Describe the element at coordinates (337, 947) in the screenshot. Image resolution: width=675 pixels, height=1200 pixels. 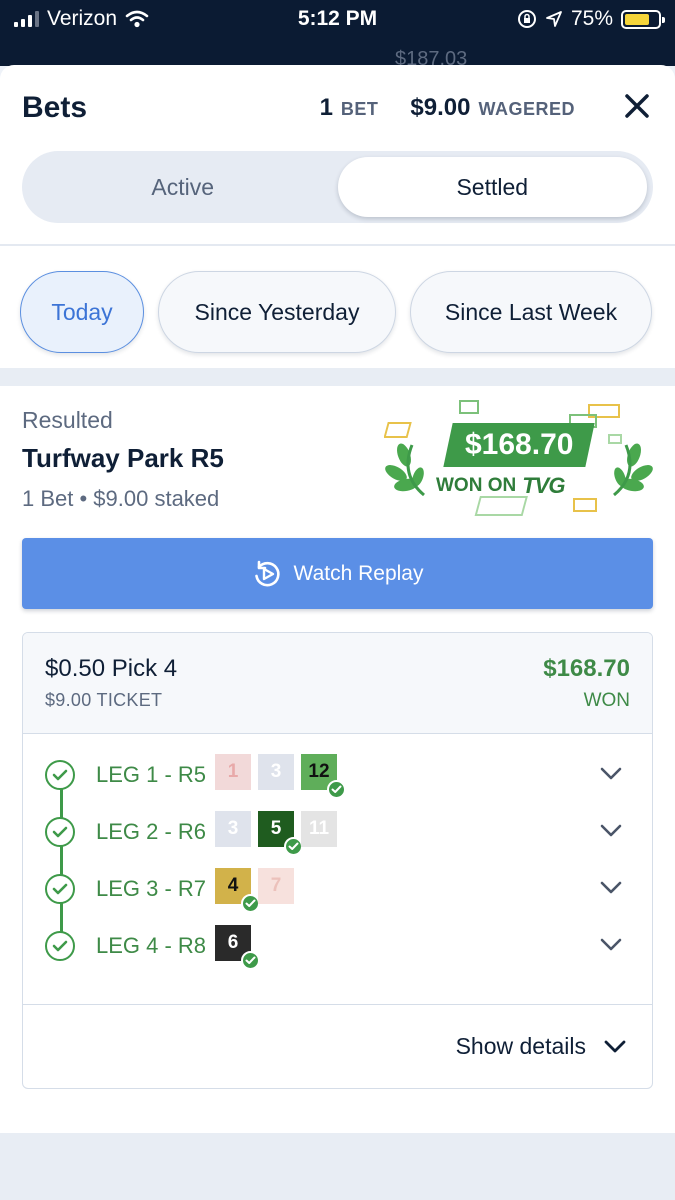
I see `leg-row: LEG 4 - R8 6` at that location.